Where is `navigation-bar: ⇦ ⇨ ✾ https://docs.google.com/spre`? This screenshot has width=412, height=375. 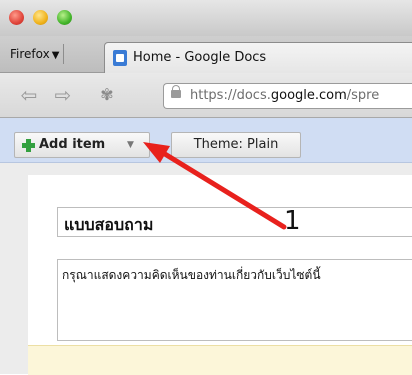
navigation-bar: ⇦ ⇨ ✾ https://docs.google.com/spre is located at coordinates (206, 95).